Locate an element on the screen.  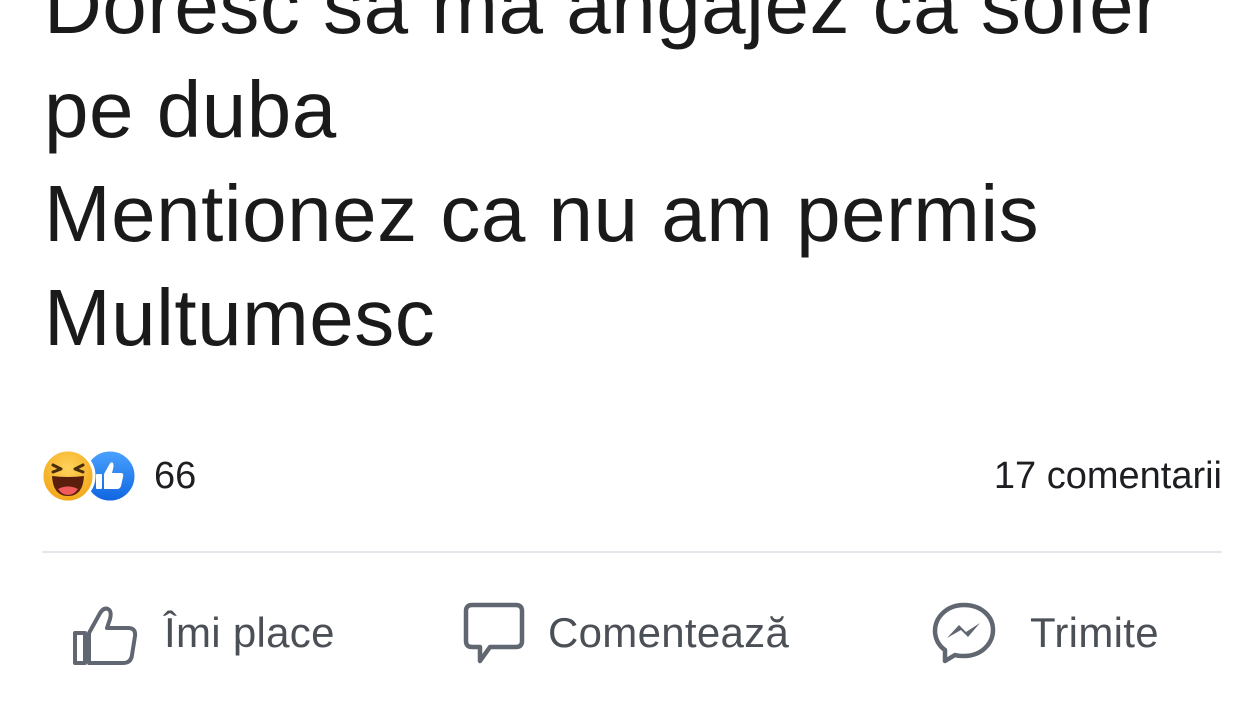
post-text-line: Doresc sa ma angajez ca sofer is located at coordinates (603, 25).